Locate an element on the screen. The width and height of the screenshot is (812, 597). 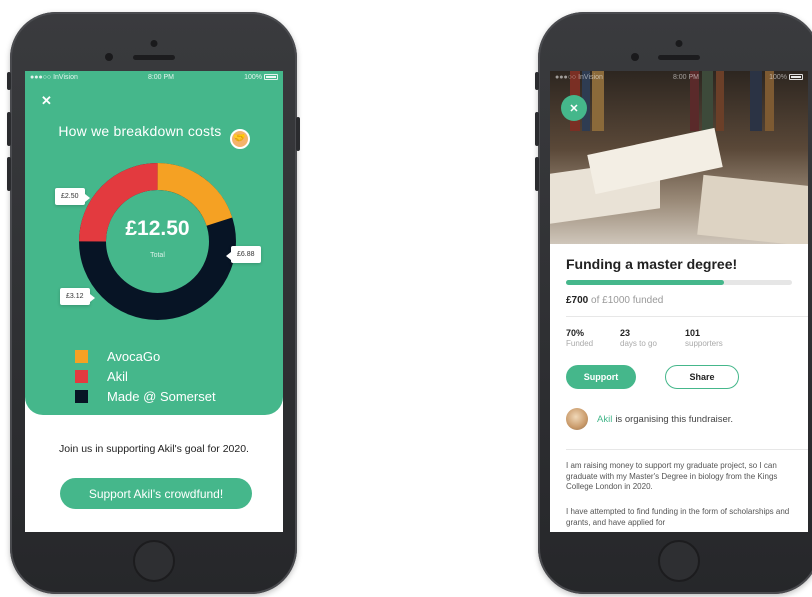
avatar is located at coordinates (577, 419).